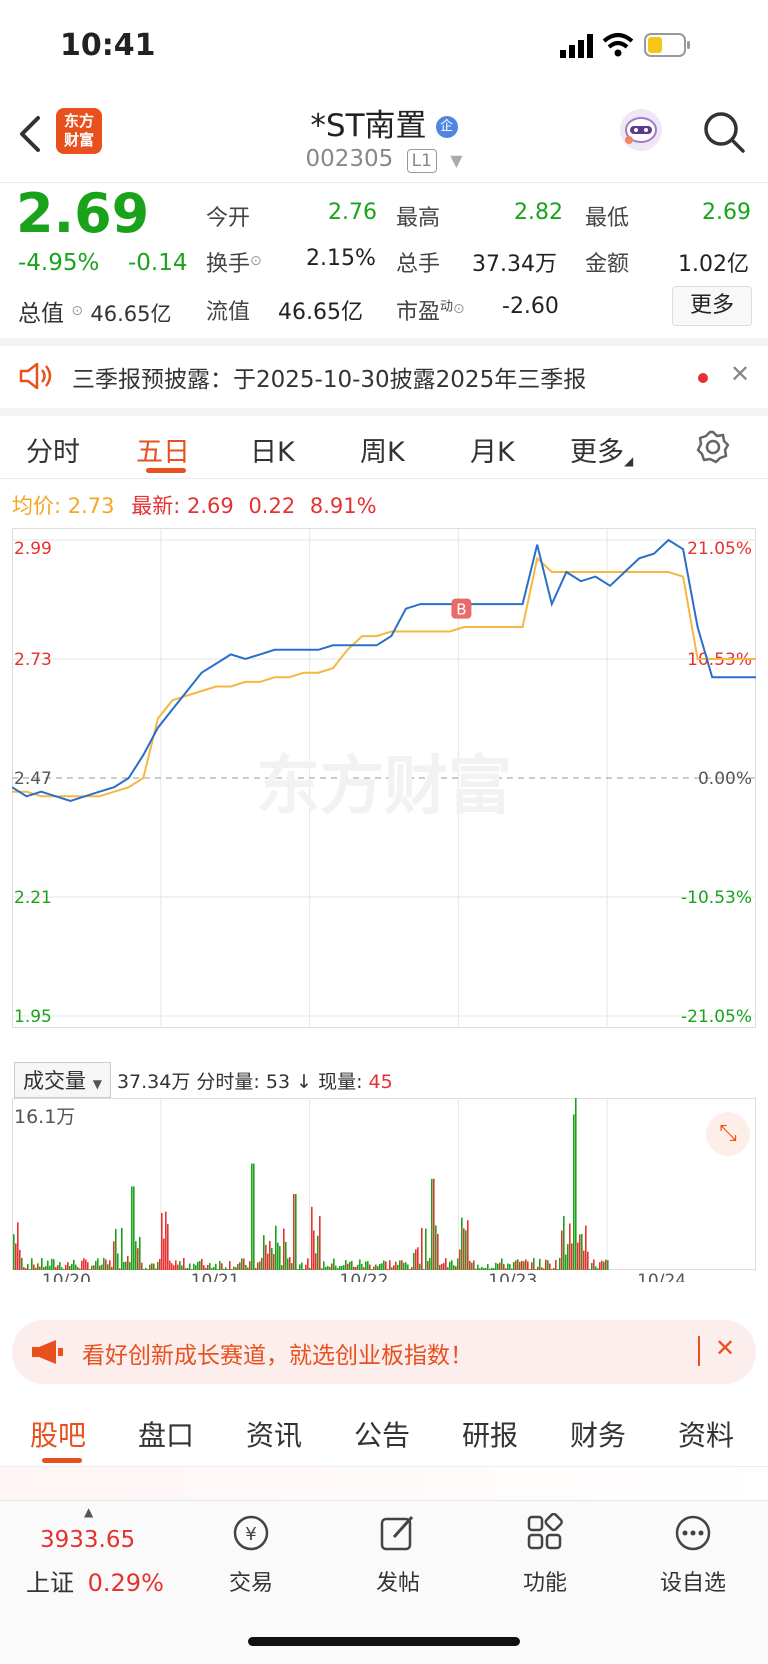  Describe the element at coordinates (343, 506) in the screenshot. I see `latest-pct: 8.91%` at that location.